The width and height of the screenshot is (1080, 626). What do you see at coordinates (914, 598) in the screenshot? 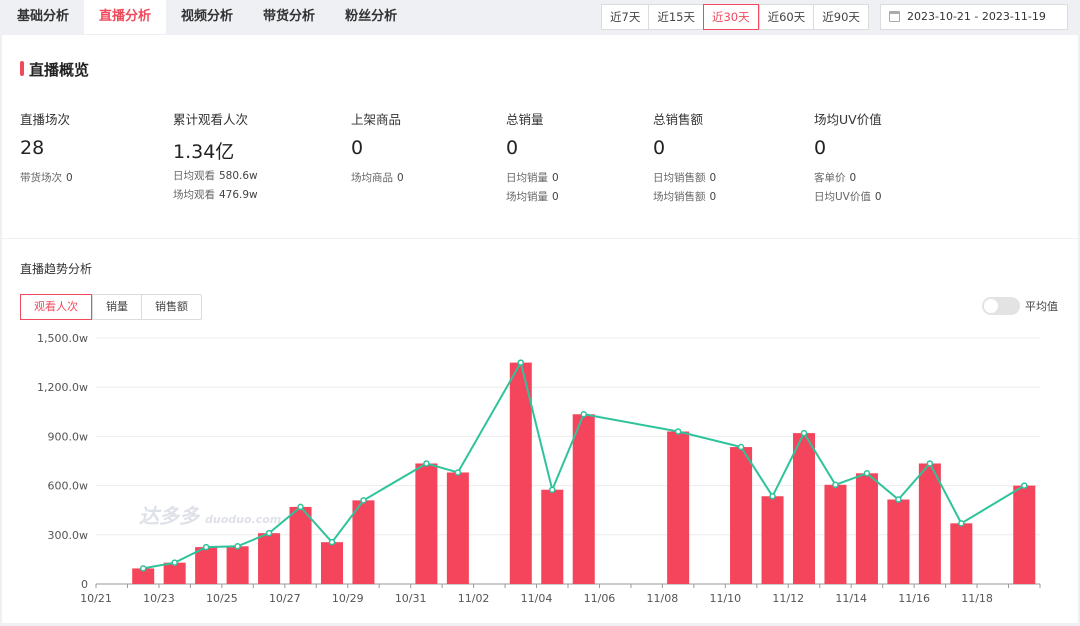
I see `x-tick-label: 11/16` at bounding box center [914, 598].